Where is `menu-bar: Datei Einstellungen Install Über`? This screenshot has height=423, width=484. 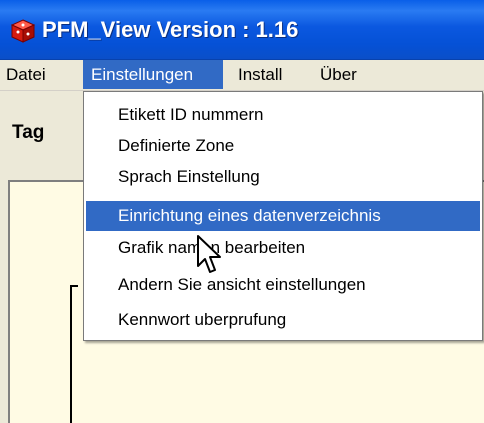 menu-bar: Datei Einstellungen Install Über is located at coordinates (242, 75).